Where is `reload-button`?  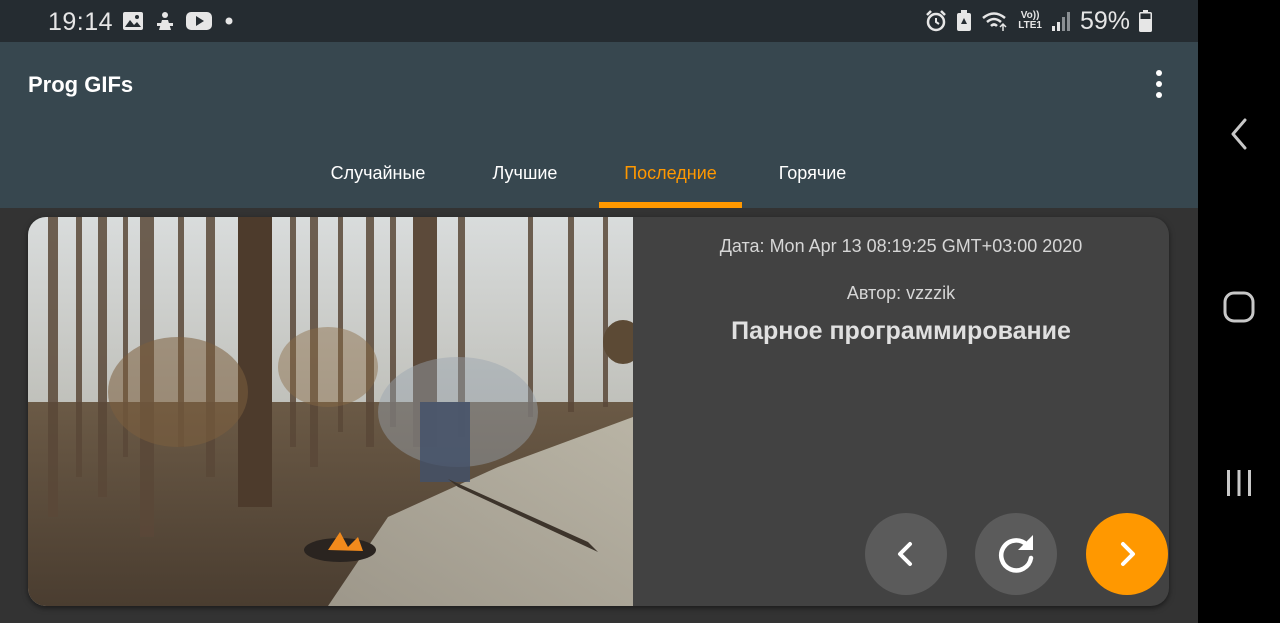 reload-button is located at coordinates (1016, 554).